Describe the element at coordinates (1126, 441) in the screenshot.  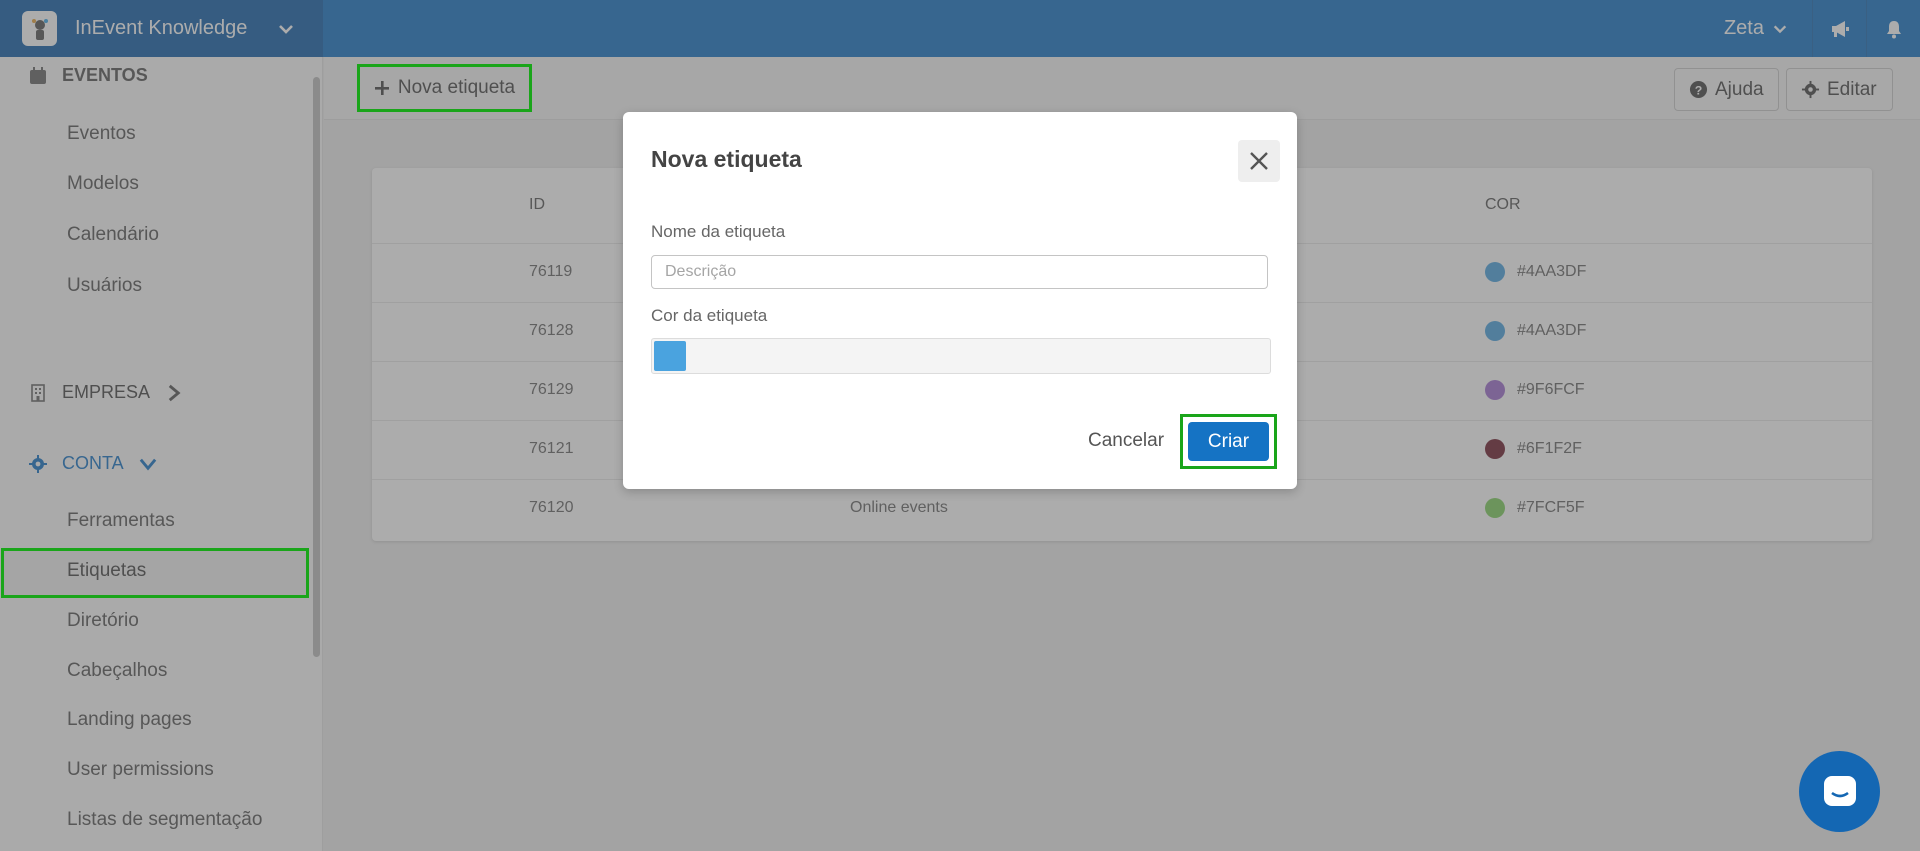
I see `cancel-button: Cancelar` at that location.